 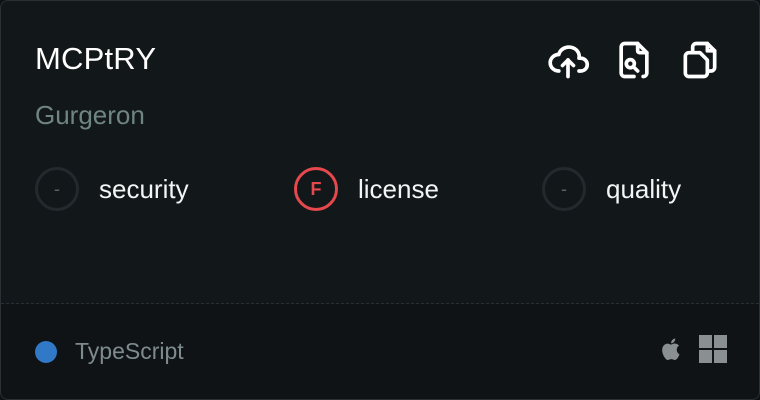 I want to click on copy-button, so click(x=700, y=60).